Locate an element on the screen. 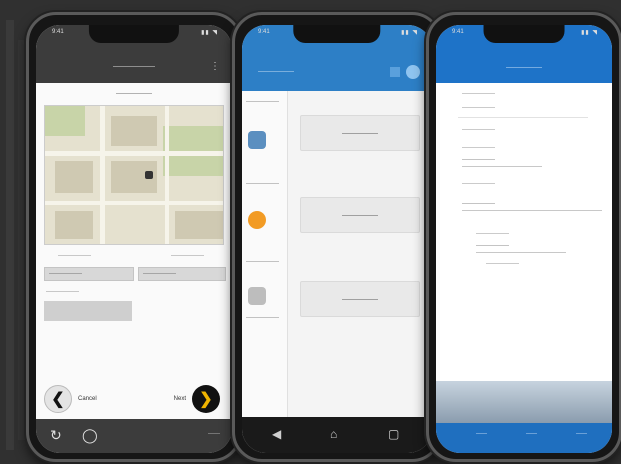 The image size is (621, 464). location-icon is located at coordinates (257, 220).